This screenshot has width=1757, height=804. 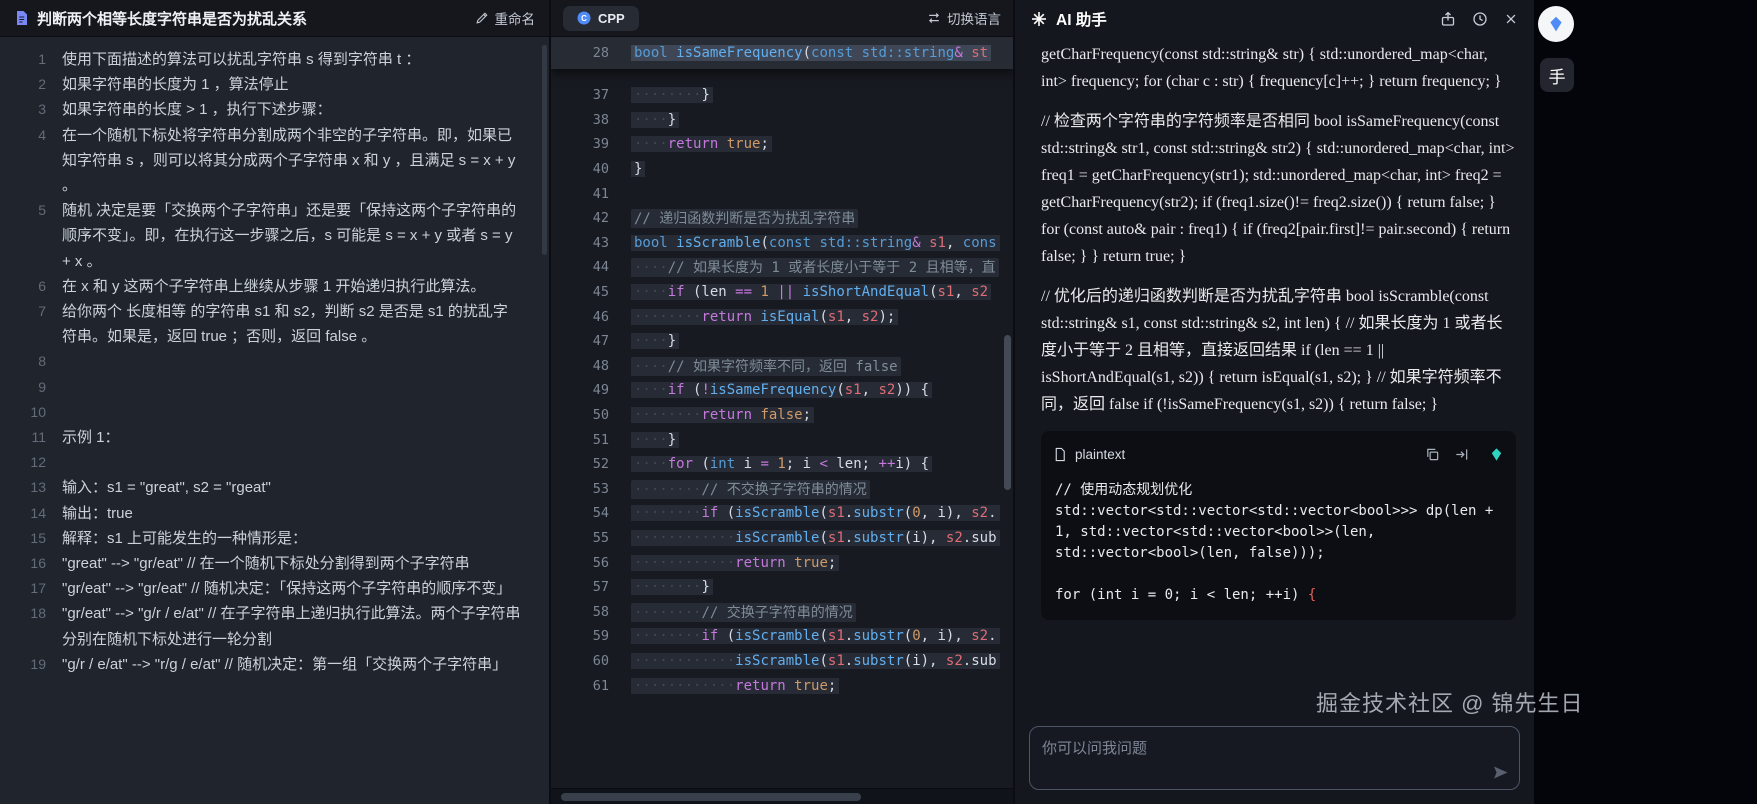 I want to click on selection-highlight: ····if (!isSameFrequency(s1, s2)) {, so click(x=782, y=390).